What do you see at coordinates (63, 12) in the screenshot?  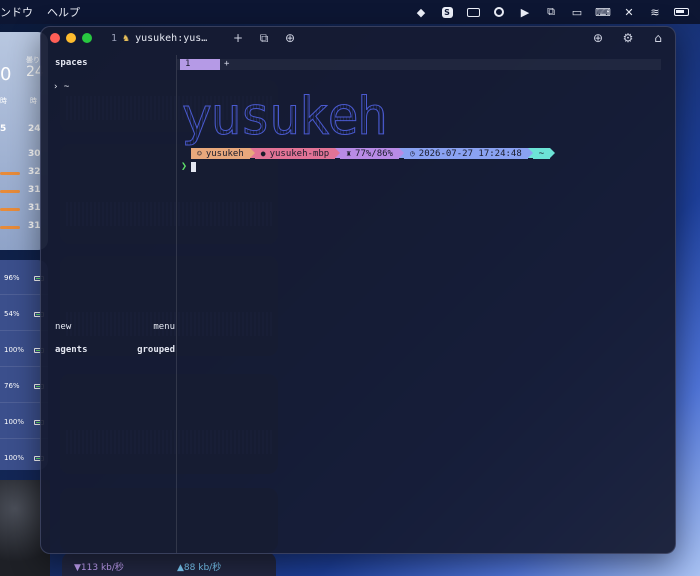 I see `menu-item-help: ヘルプ` at bounding box center [63, 12].